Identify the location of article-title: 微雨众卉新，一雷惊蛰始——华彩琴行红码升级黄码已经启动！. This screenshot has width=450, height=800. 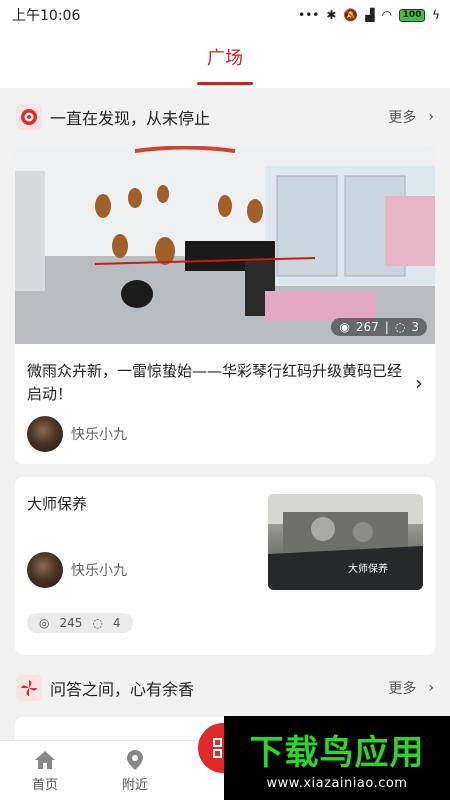
(218, 383).